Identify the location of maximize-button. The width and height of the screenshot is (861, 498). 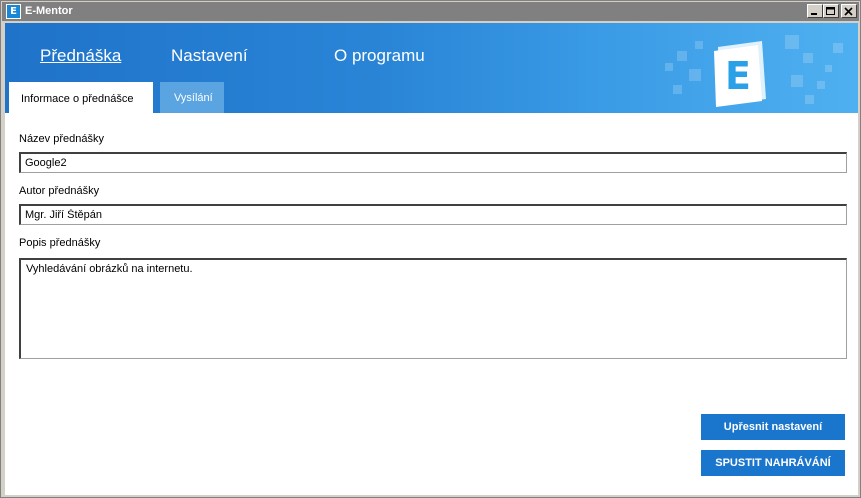
(831, 11).